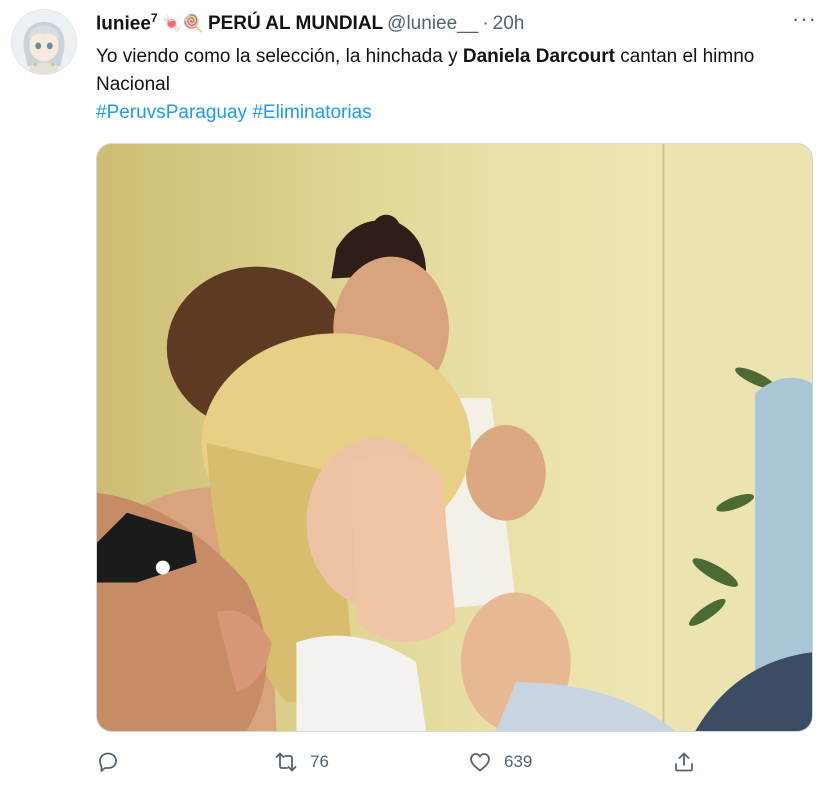 Image resolution: width=839 pixels, height=788 pixels. I want to click on candy-emoji: 🍬🍭, so click(182, 24).